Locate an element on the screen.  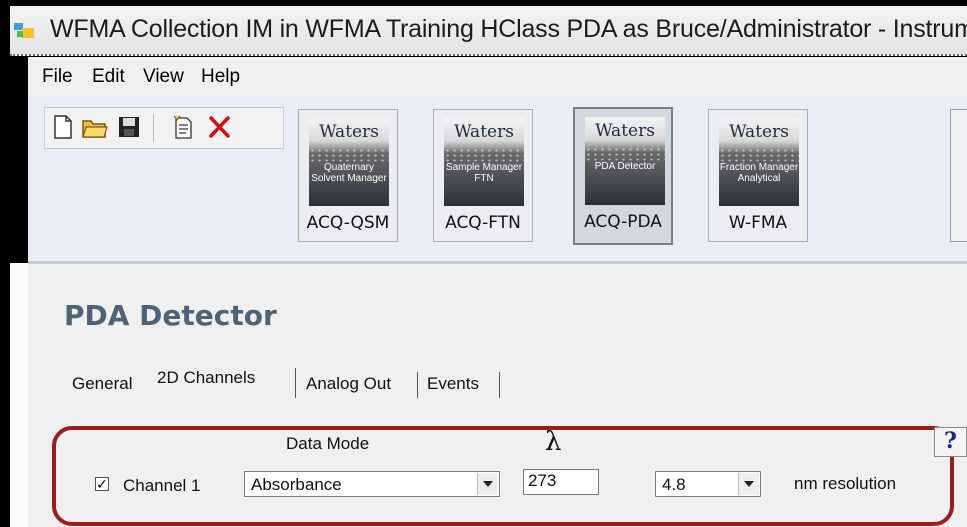
tab-analog-out: Analog Out is located at coordinates (348, 384).